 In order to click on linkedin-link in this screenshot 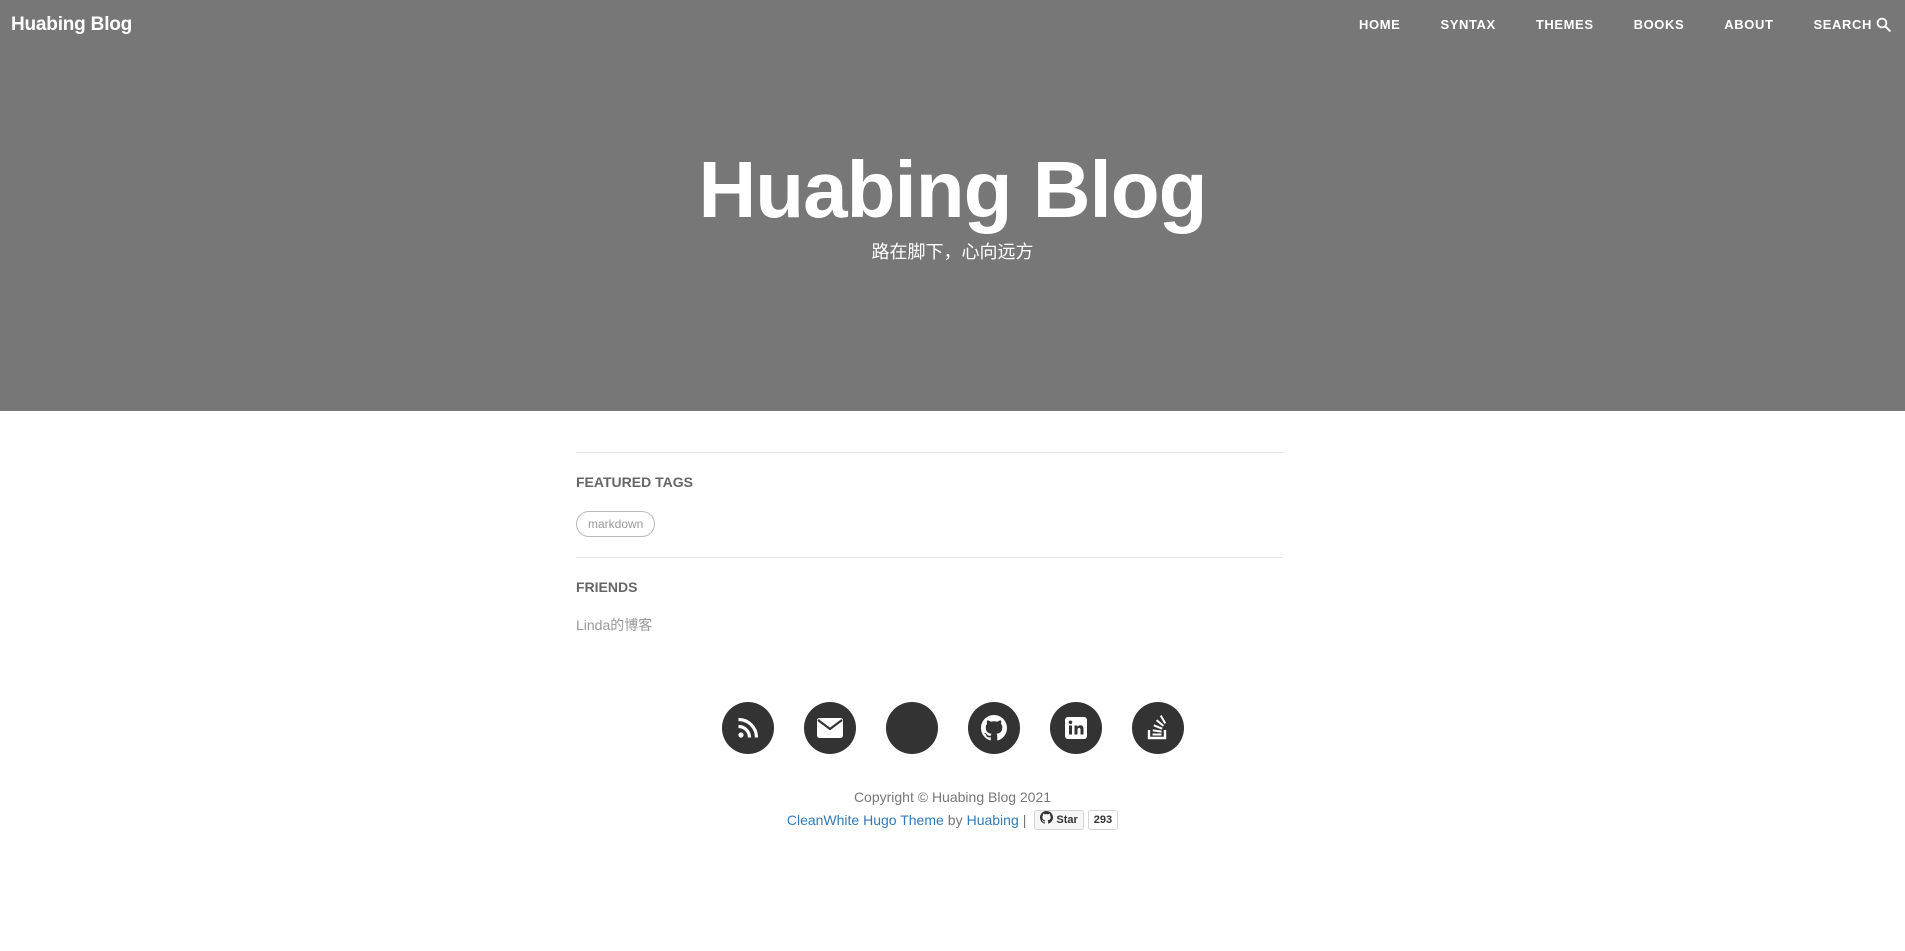, I will do `click(1075, 728)`.